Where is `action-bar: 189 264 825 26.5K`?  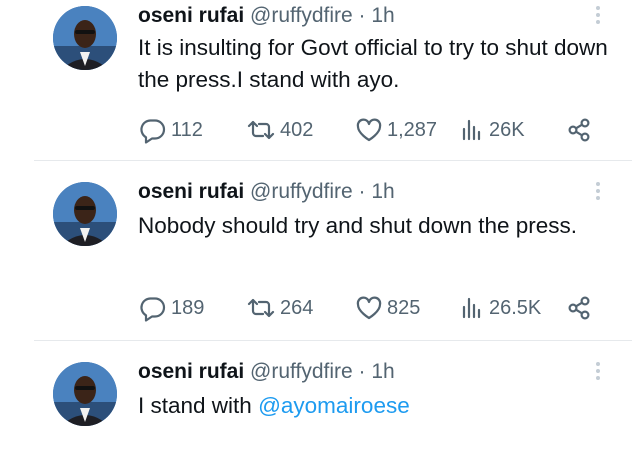 action-bar: 189 264 825 26.5K is located at coordinates (373, 308).